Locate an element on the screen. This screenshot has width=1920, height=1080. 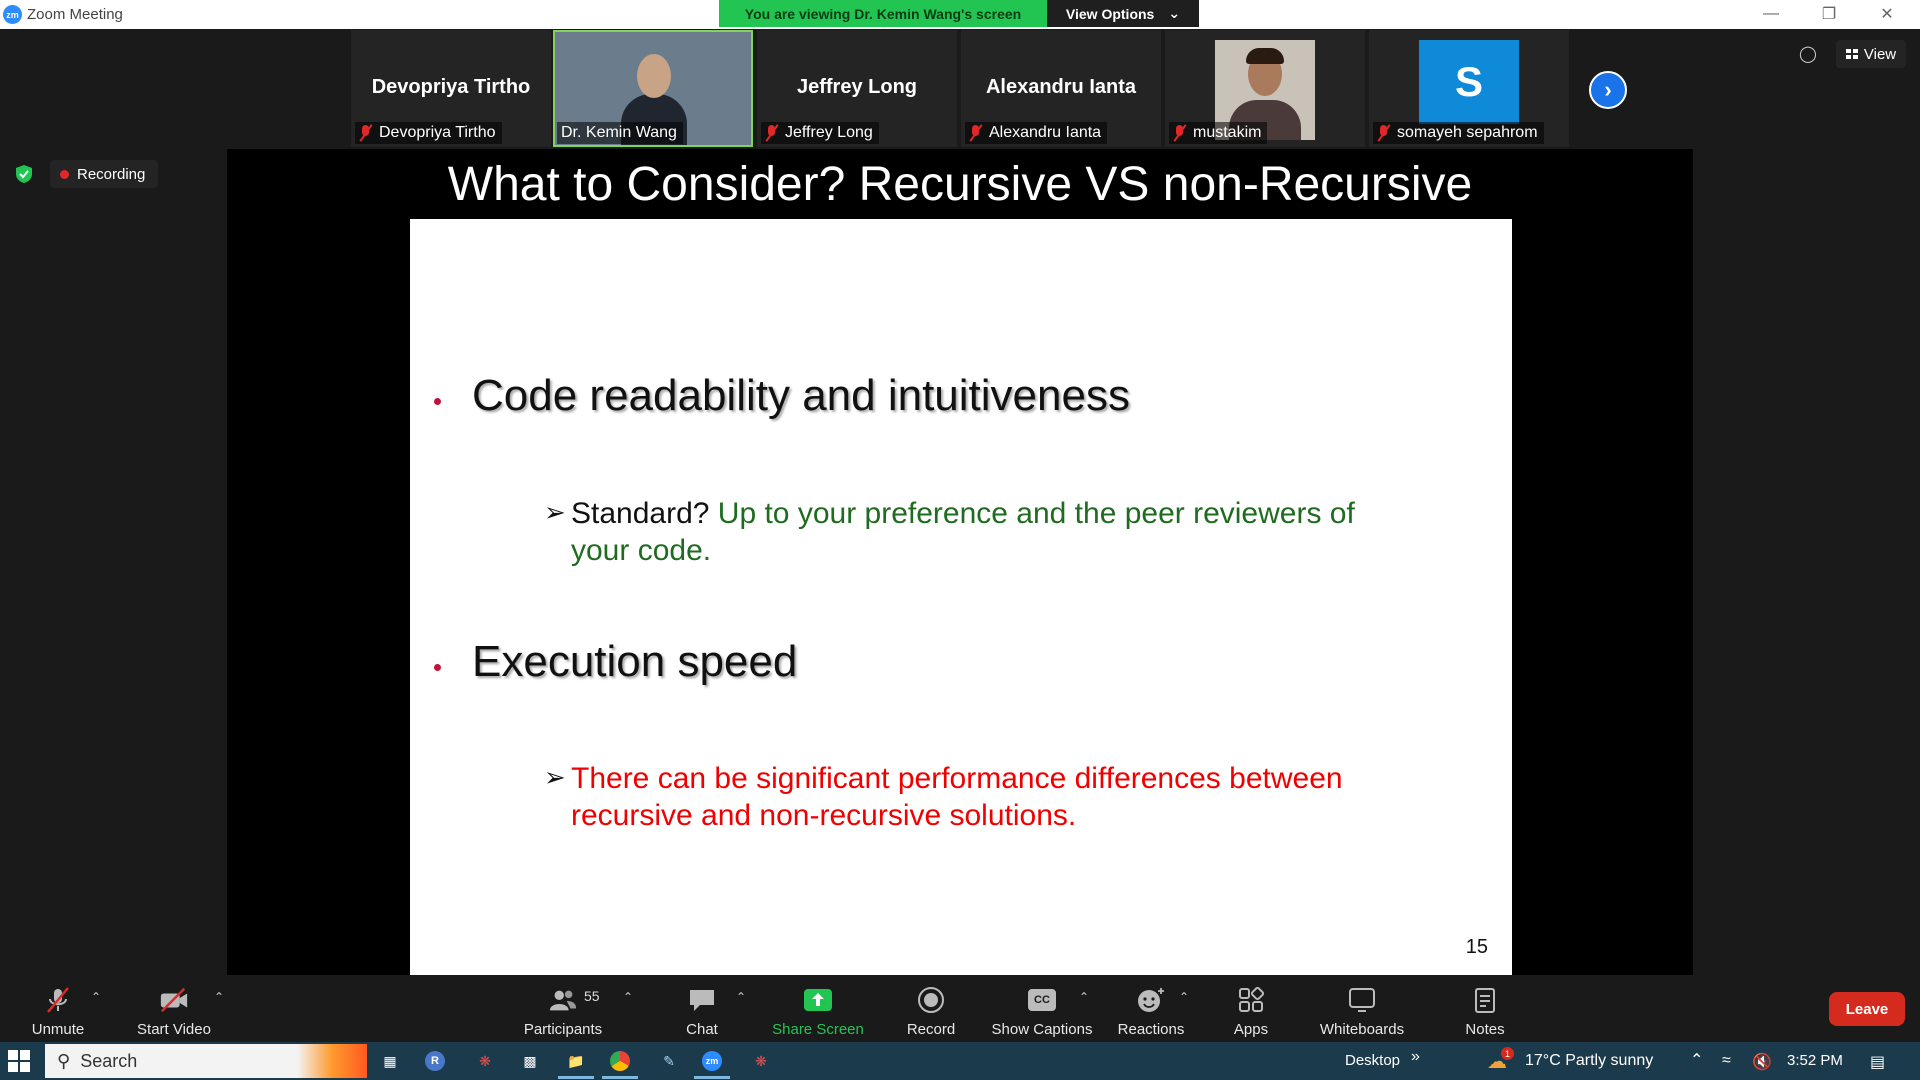
unmute-button: Unmute is located at coordinates (58, 1009).